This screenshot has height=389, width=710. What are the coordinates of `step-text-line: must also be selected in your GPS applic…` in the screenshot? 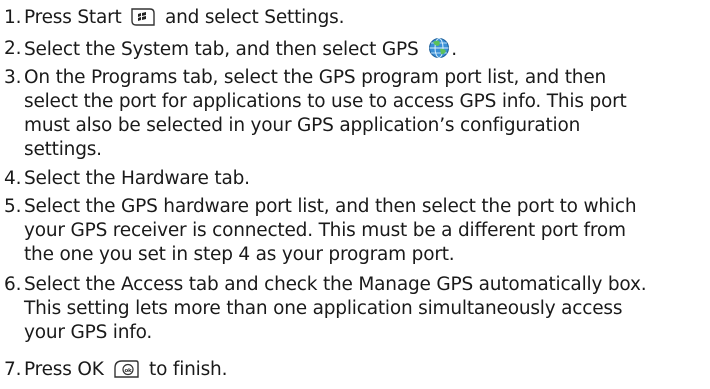 It's located at (302, 125).